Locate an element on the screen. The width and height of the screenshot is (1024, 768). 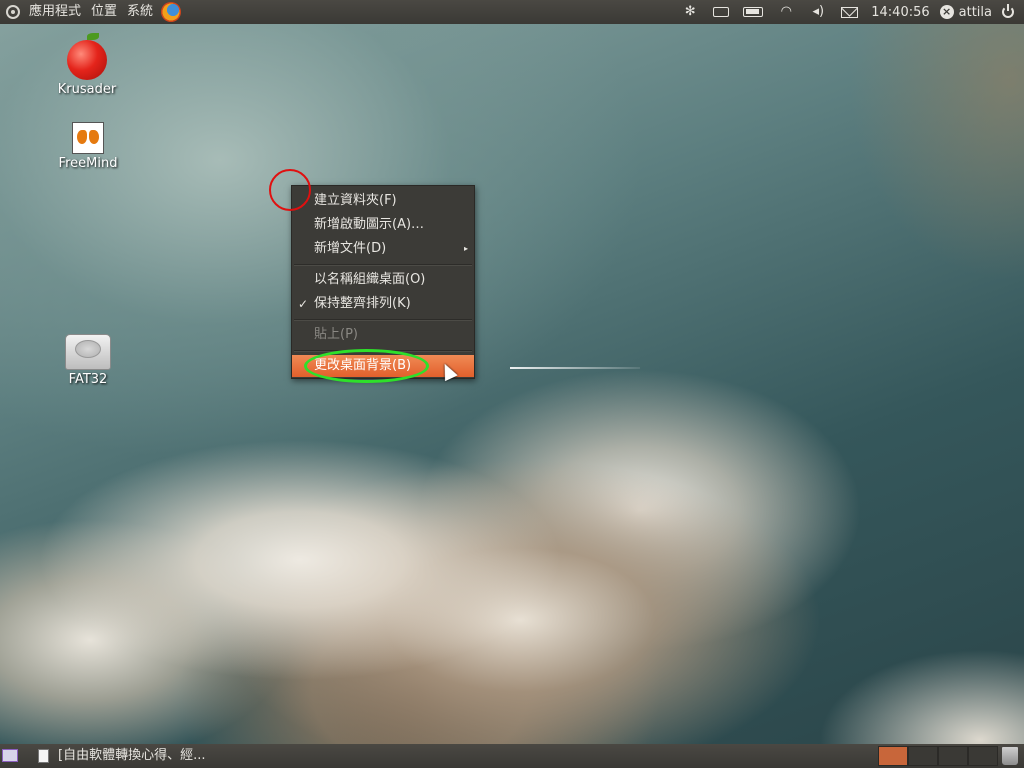
system-tray: ✻ ◠ ◂) 14:40:56 × attila is located at coordinates (849, 12).